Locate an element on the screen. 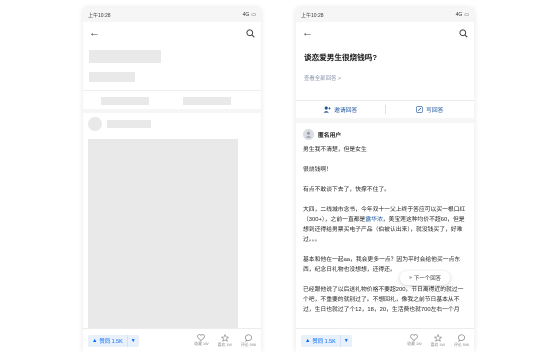 The height and width of the screenshot is (352, 552). answer-paragraph-2: 很烧钱啊！ is located at coordinates (317, 170).